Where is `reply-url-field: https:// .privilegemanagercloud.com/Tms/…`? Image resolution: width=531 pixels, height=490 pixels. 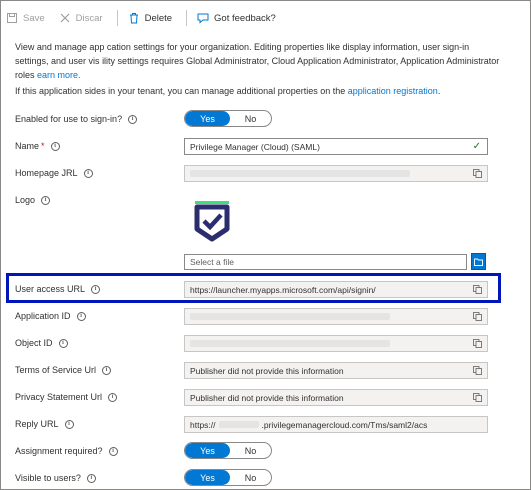
reply-url-field: https:// .privilegemanagercloud.com/Tms/… is located at coordinates (336, 424).